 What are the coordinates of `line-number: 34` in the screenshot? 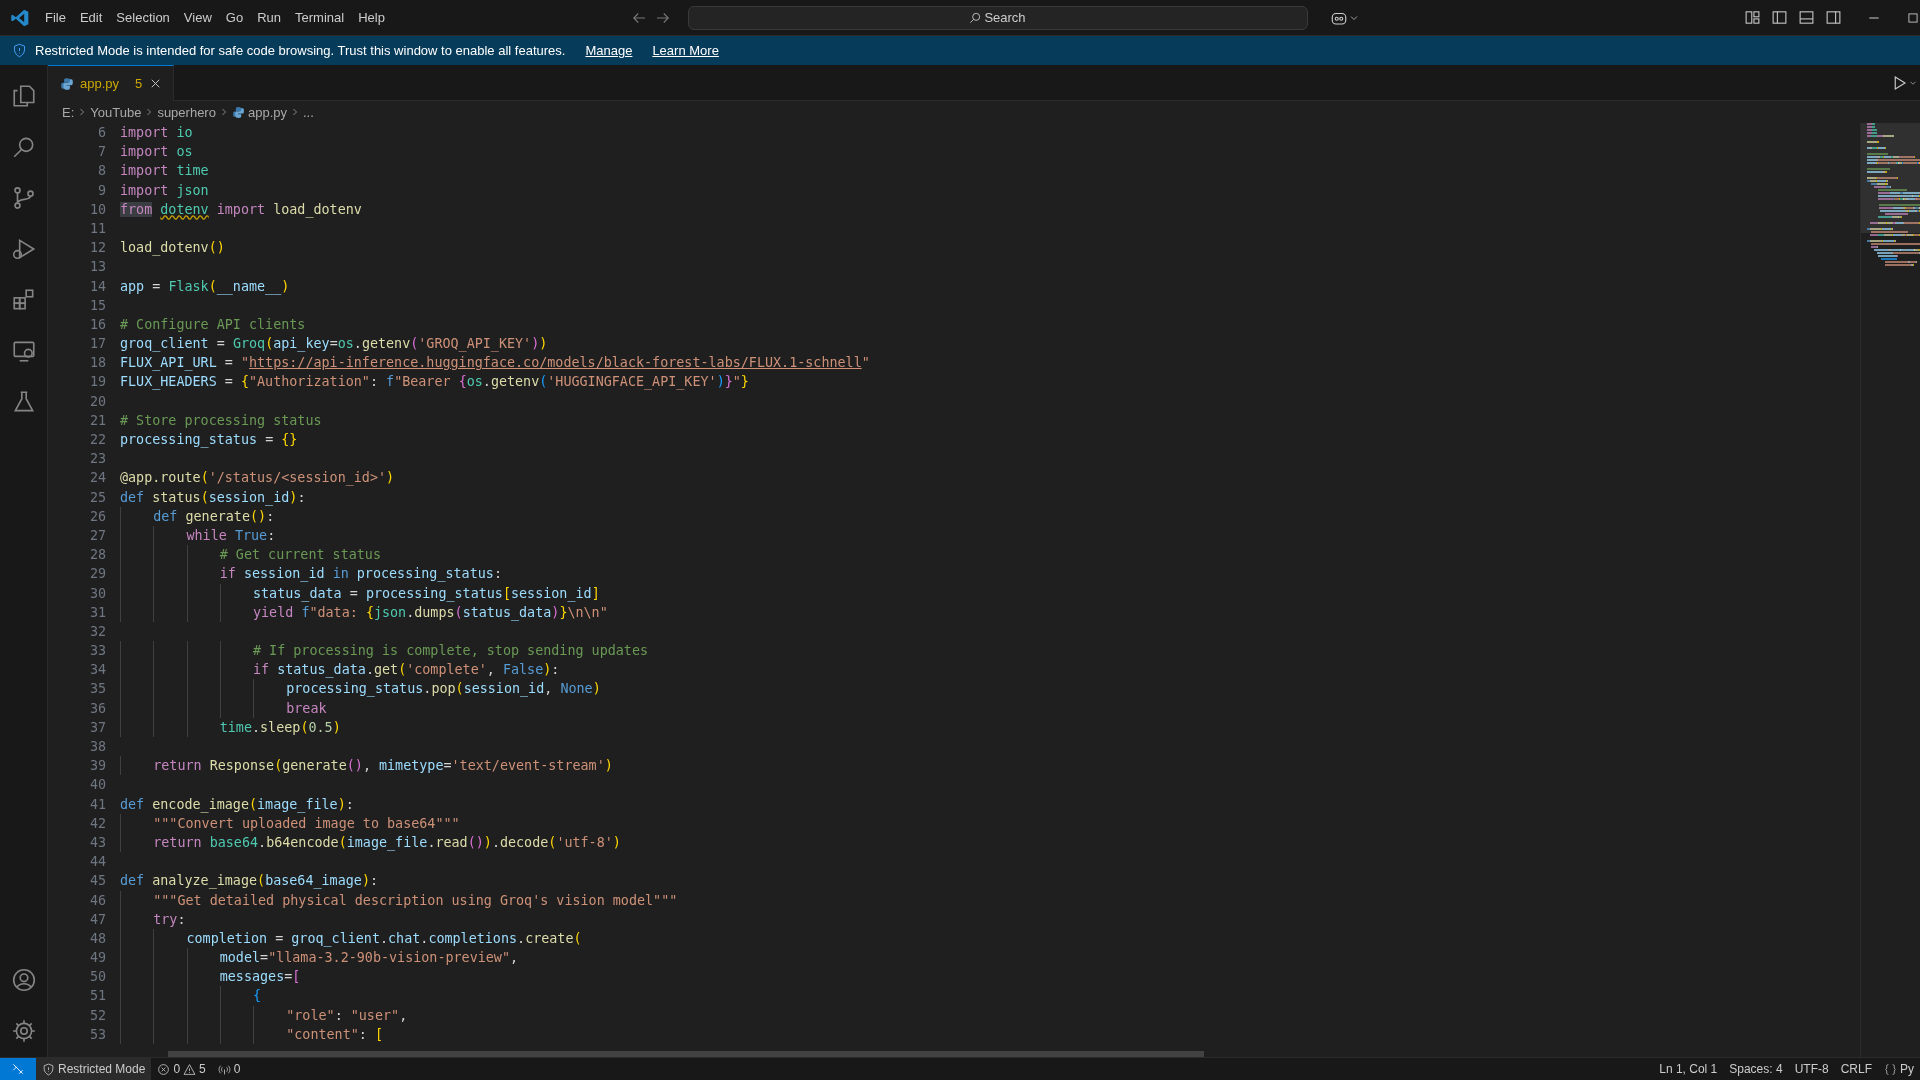 It's located at (97, 670).